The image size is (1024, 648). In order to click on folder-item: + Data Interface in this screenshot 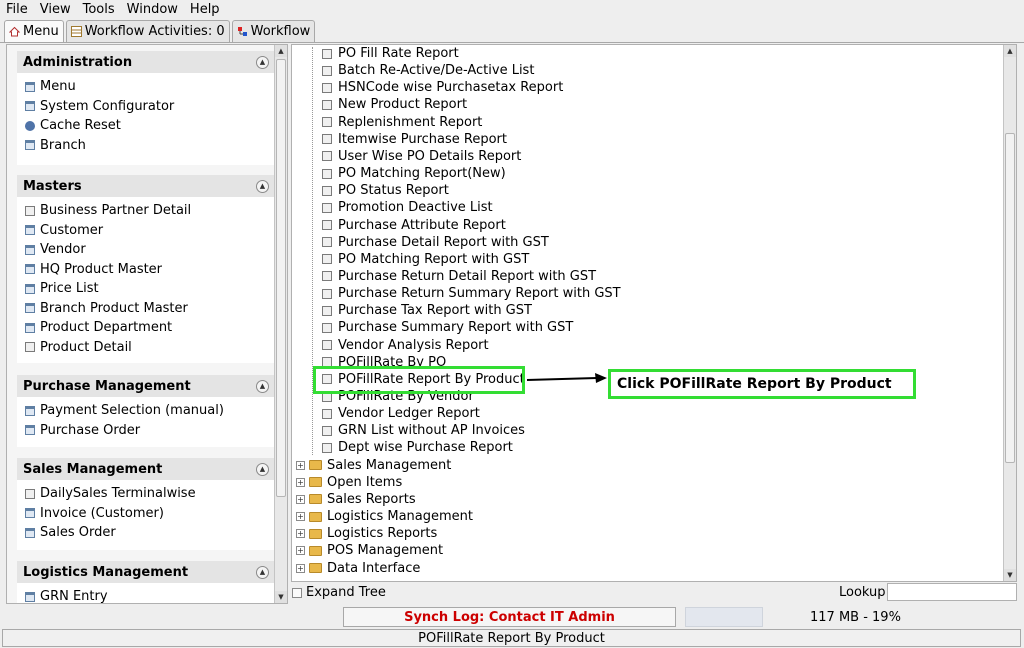, I will do `click(358, 568)`.